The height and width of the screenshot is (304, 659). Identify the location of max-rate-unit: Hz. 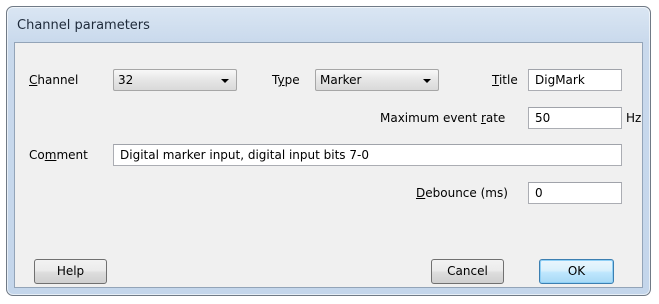
(634, 118).